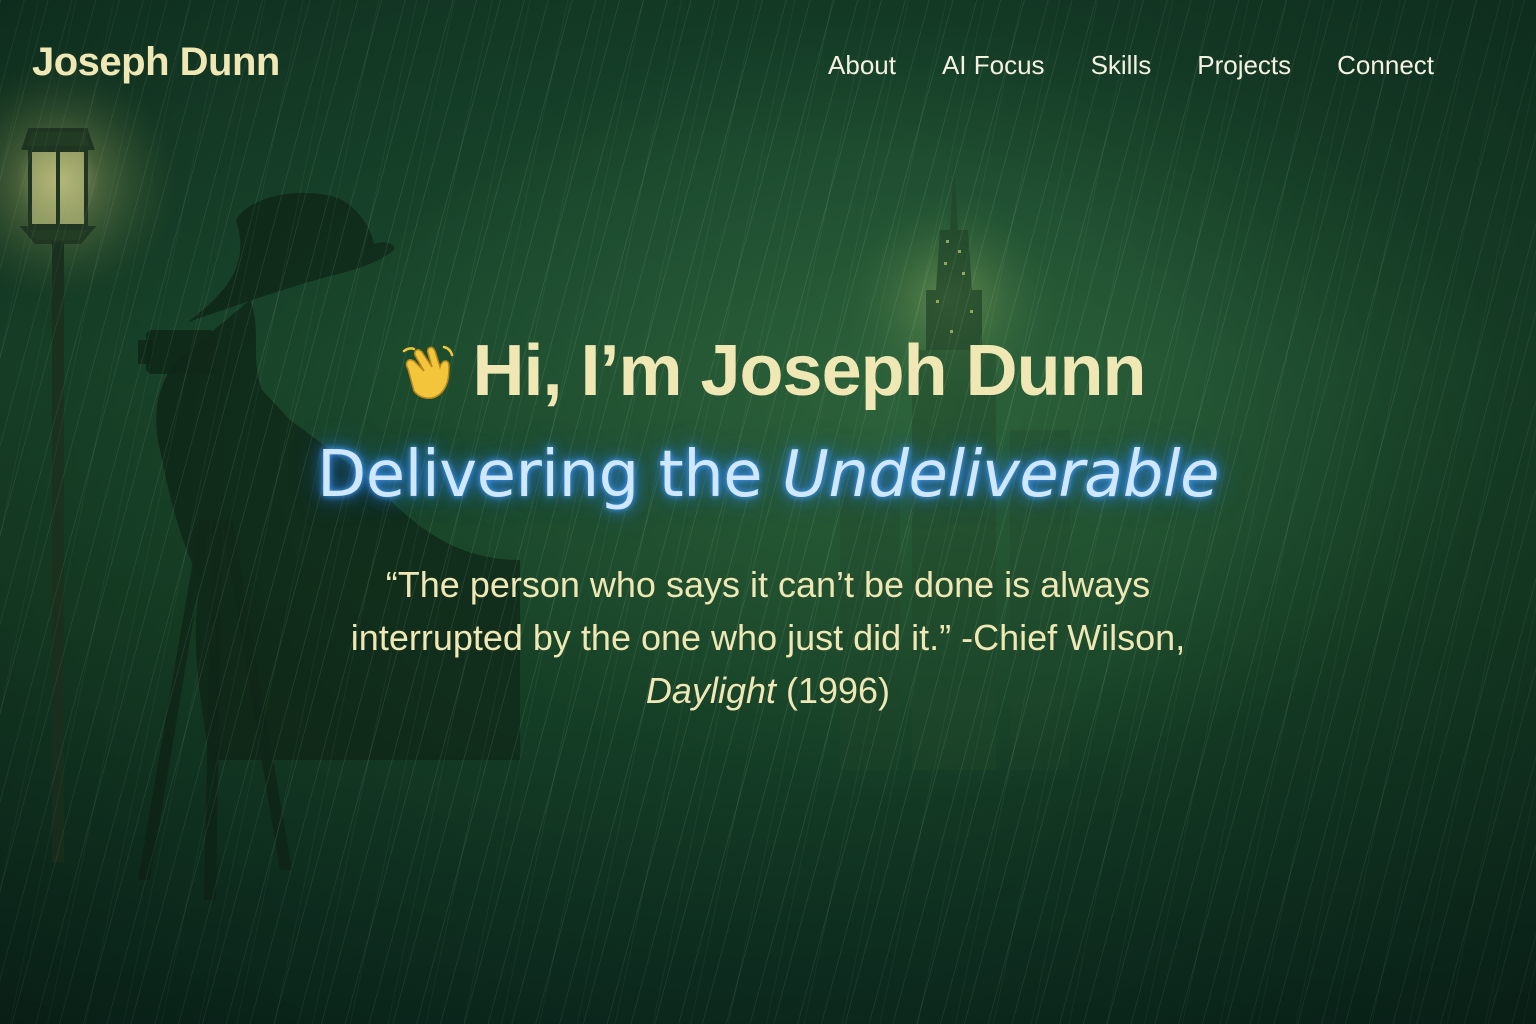 The width and height of the screenshot is (1536, 1024). What do you see at coordinates (1000, 475) in the screenshot?
I see `tagline-part-2: Undeliverable` at bounding box center [1000, 475].